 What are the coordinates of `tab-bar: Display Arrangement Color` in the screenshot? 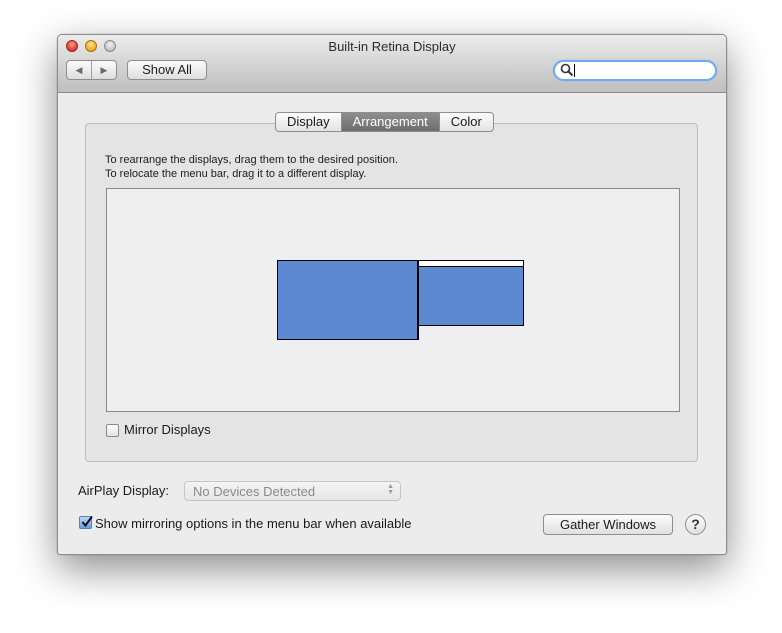 It's located at (384, 122).